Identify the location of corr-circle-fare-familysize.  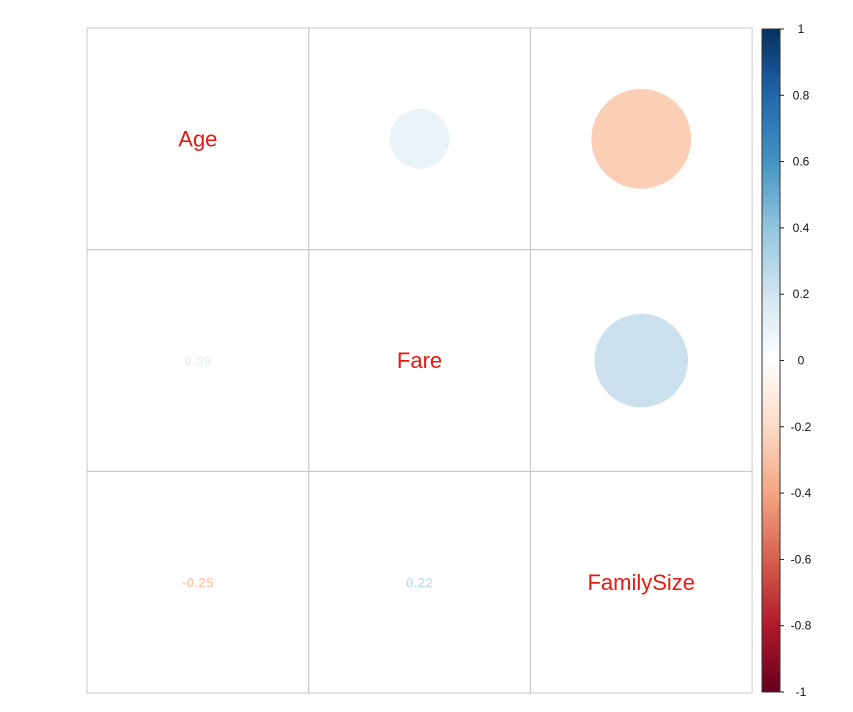
(641, 360).